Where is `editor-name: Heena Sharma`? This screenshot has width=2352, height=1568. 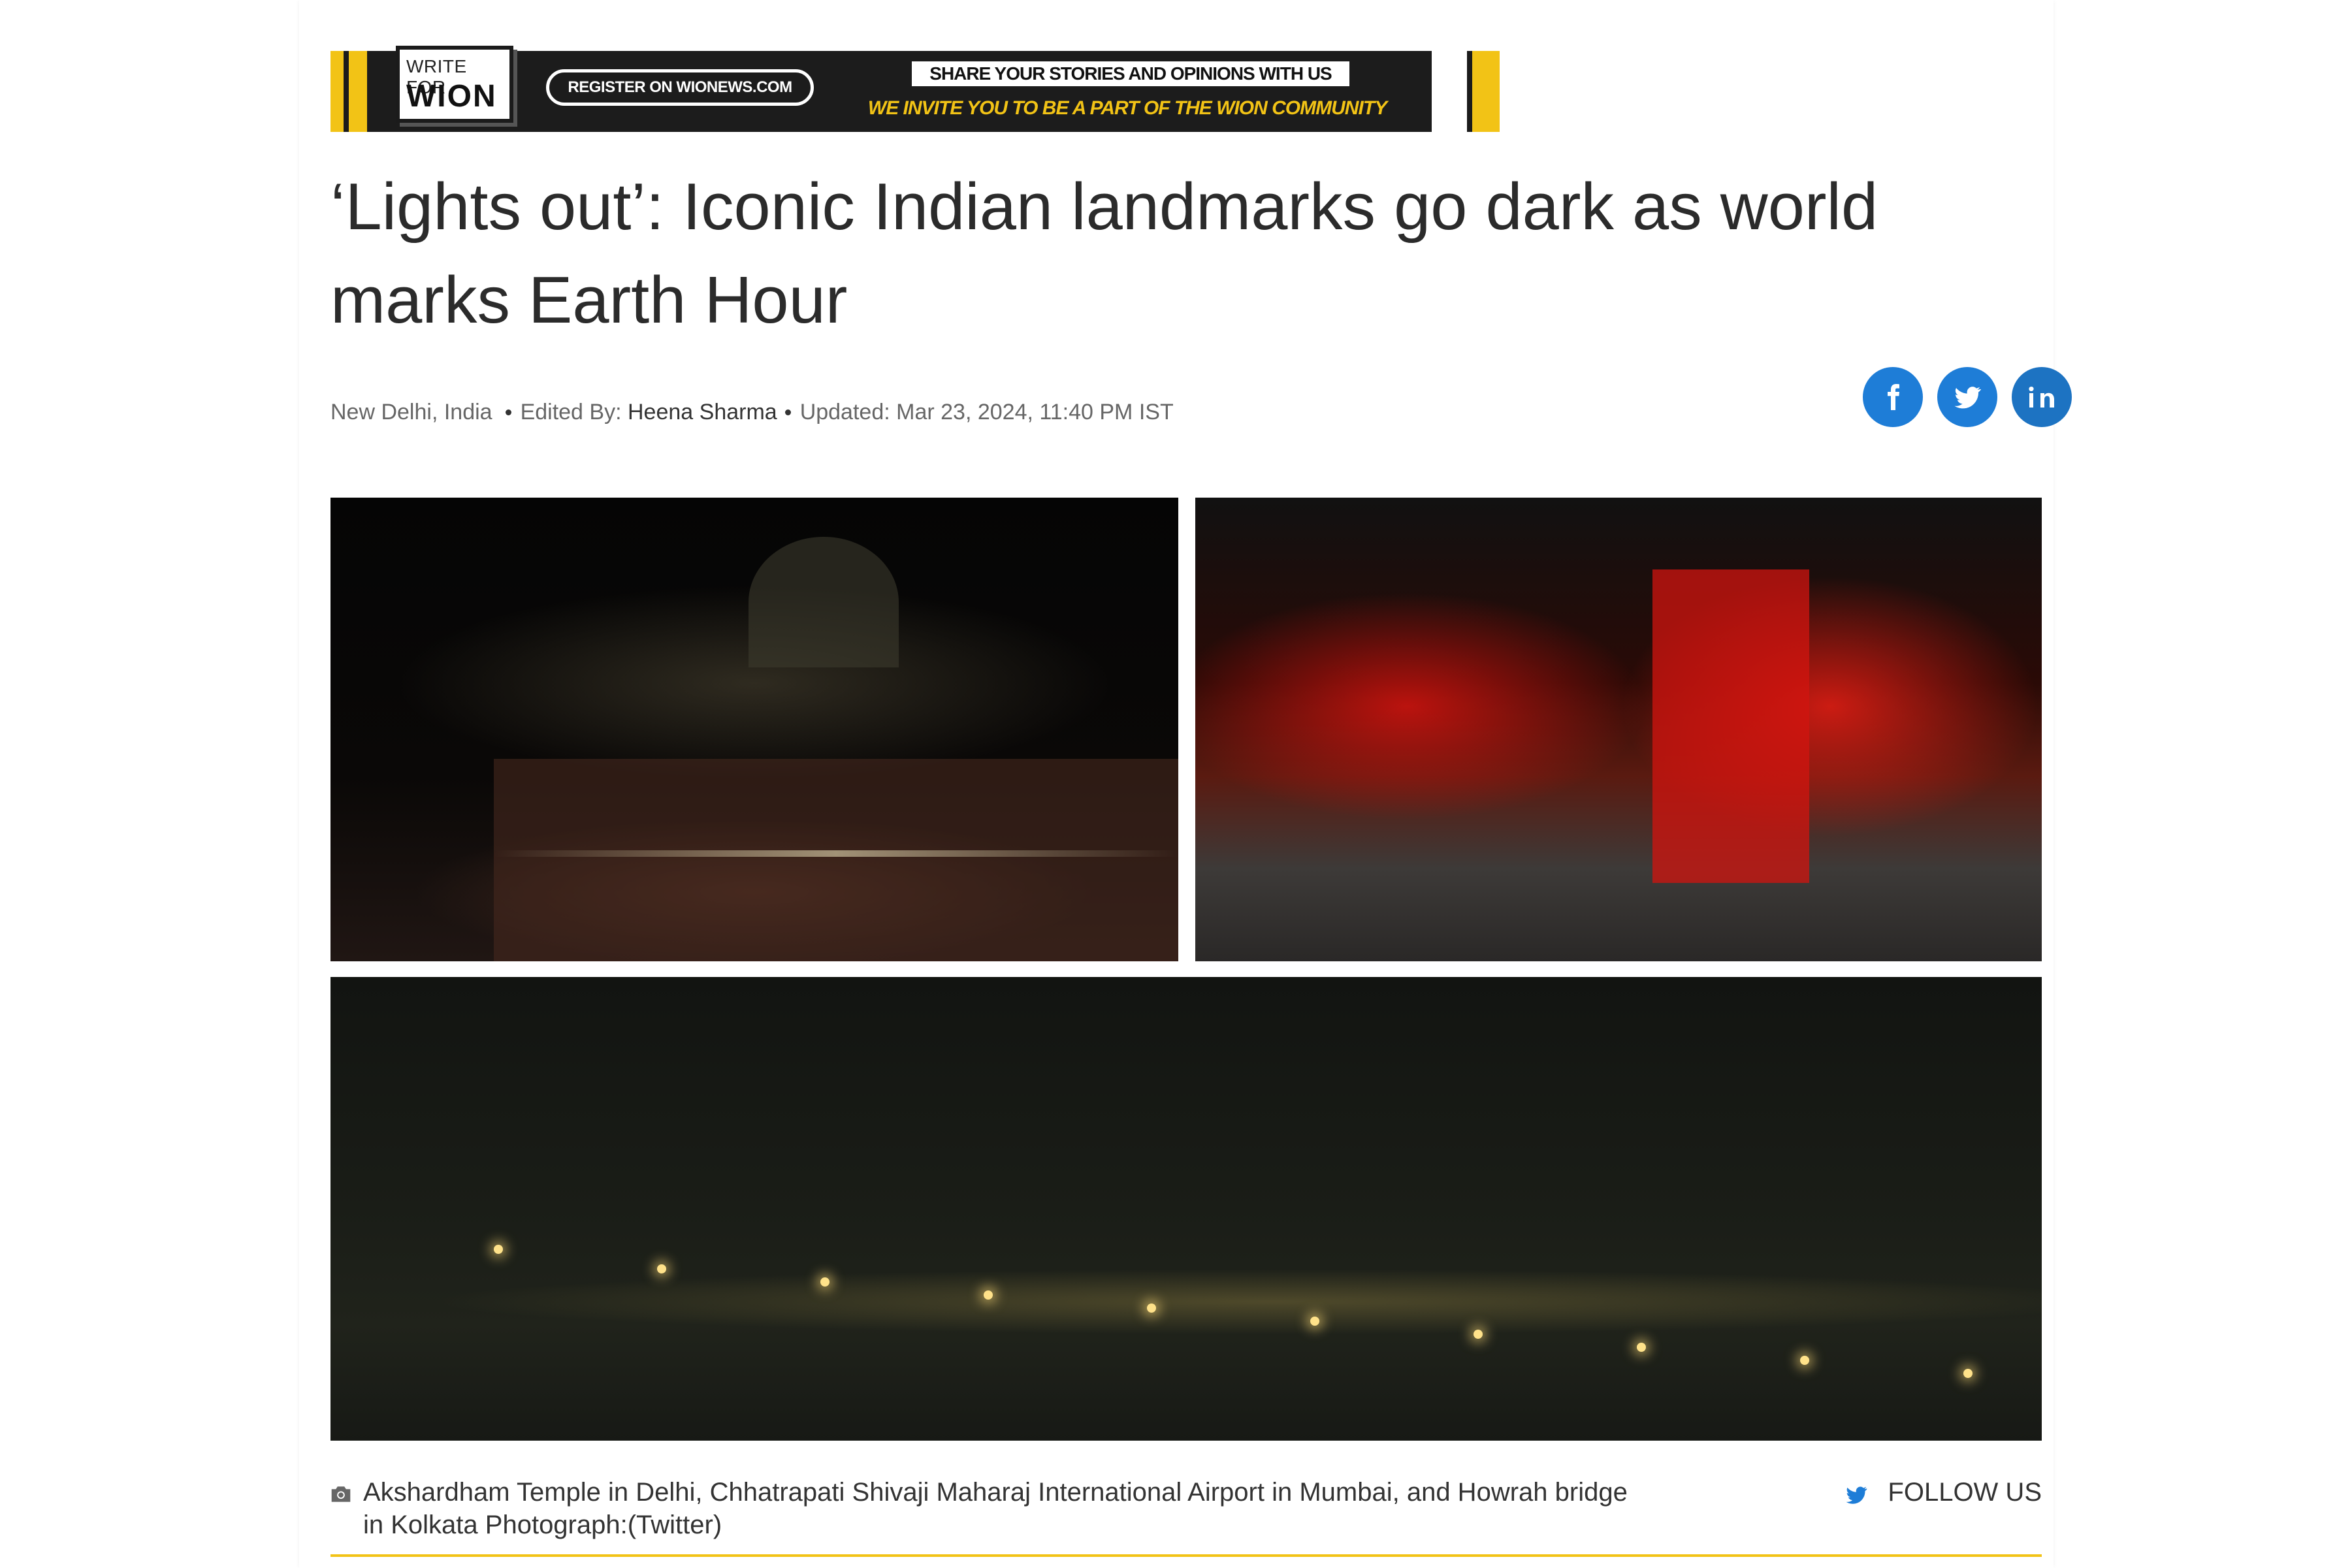 editor-name: Heena Sharma is located at coordinates (702, 412).